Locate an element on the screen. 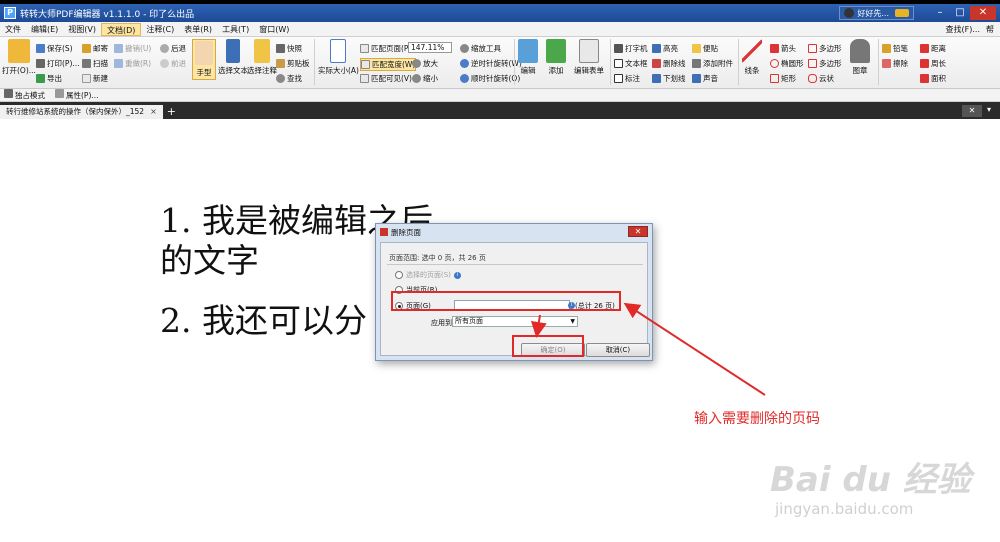 Image resolution: width=1000 pixels, height=542 pixels. annotation-caption: 输入需要删除的页码 is located at coordinates (757, 419).